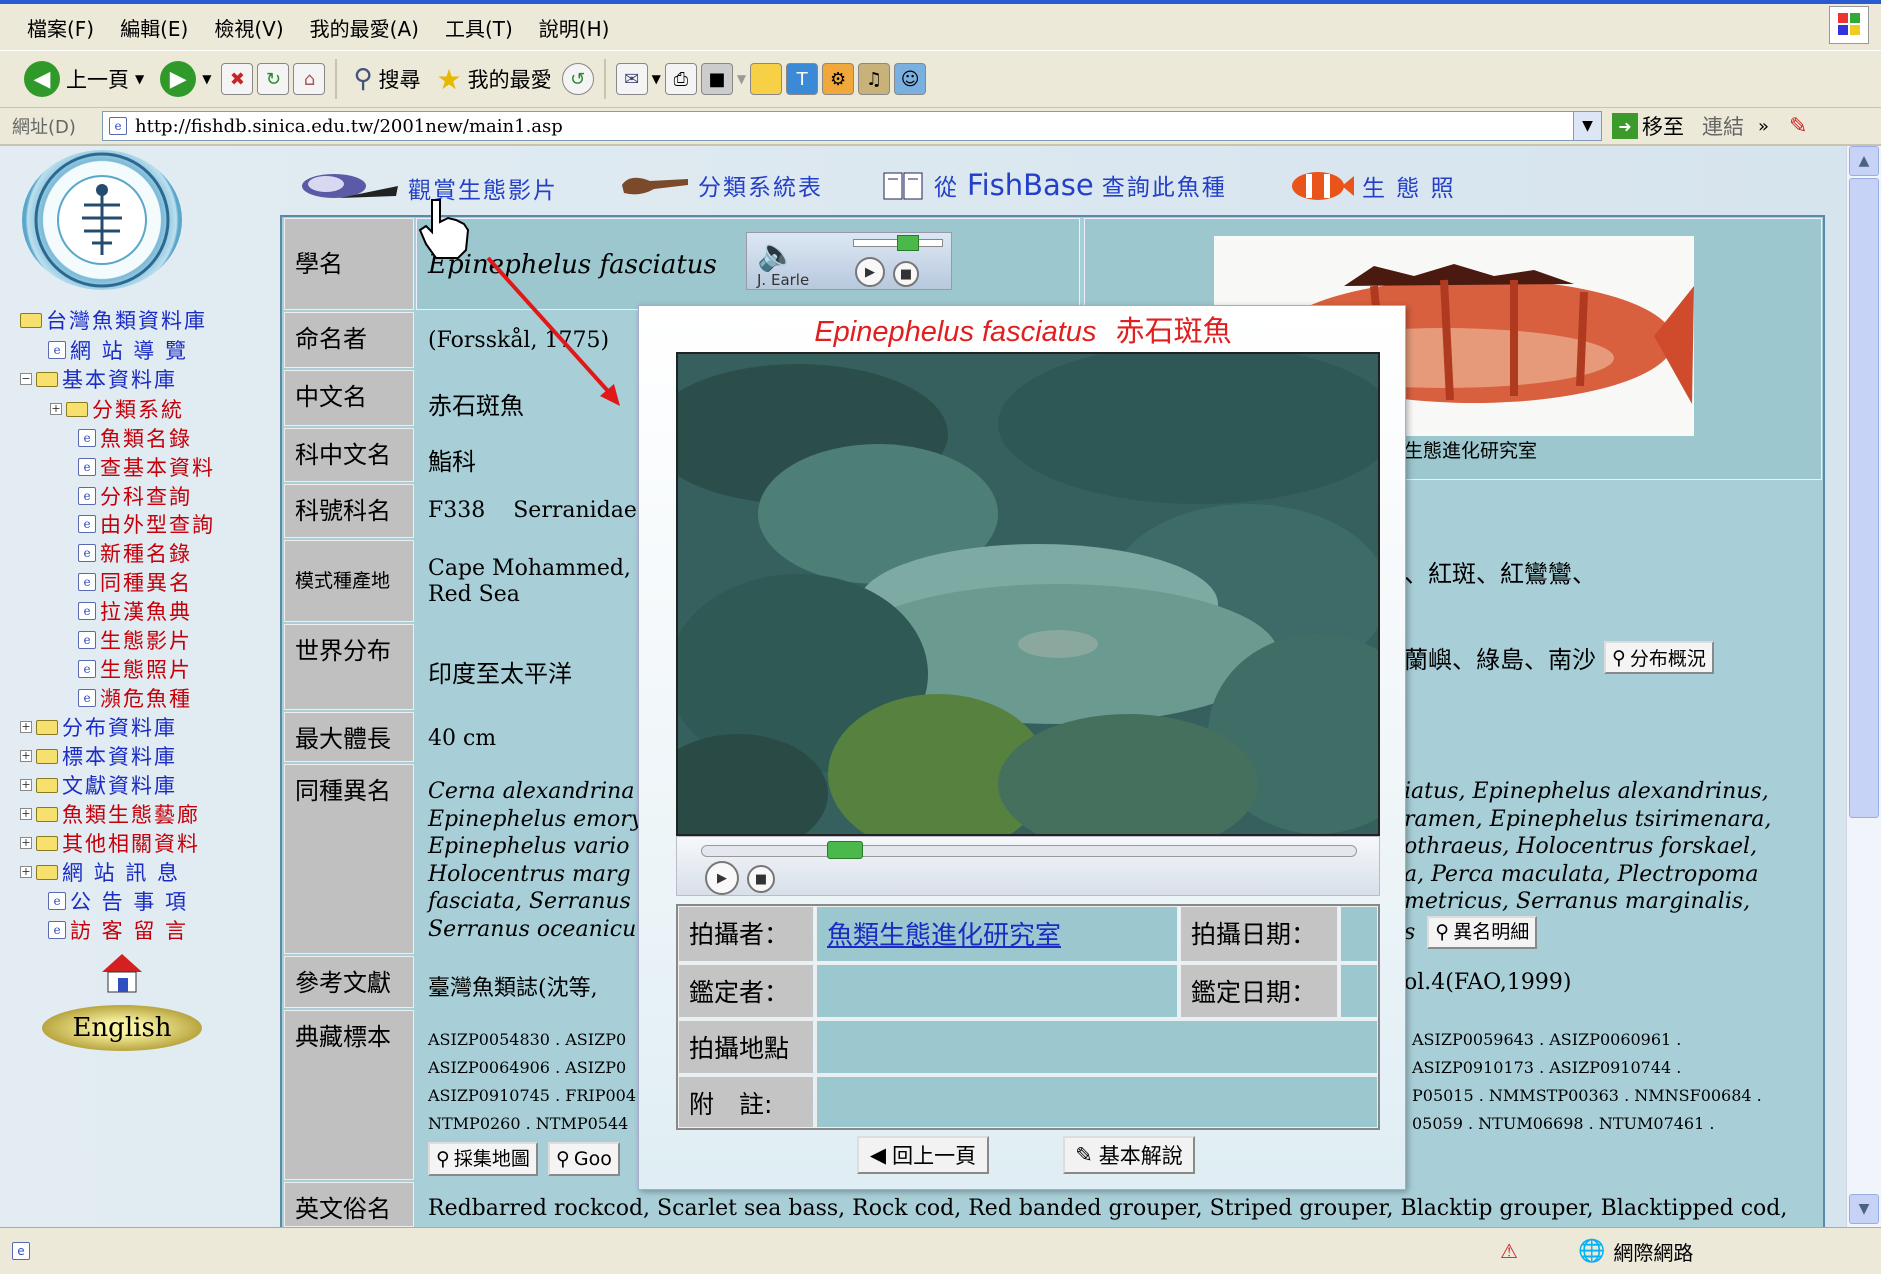 This screenshot has width=1881, height=1274. I want to click on type-locality-2: Red Sea, so click(474, 594).